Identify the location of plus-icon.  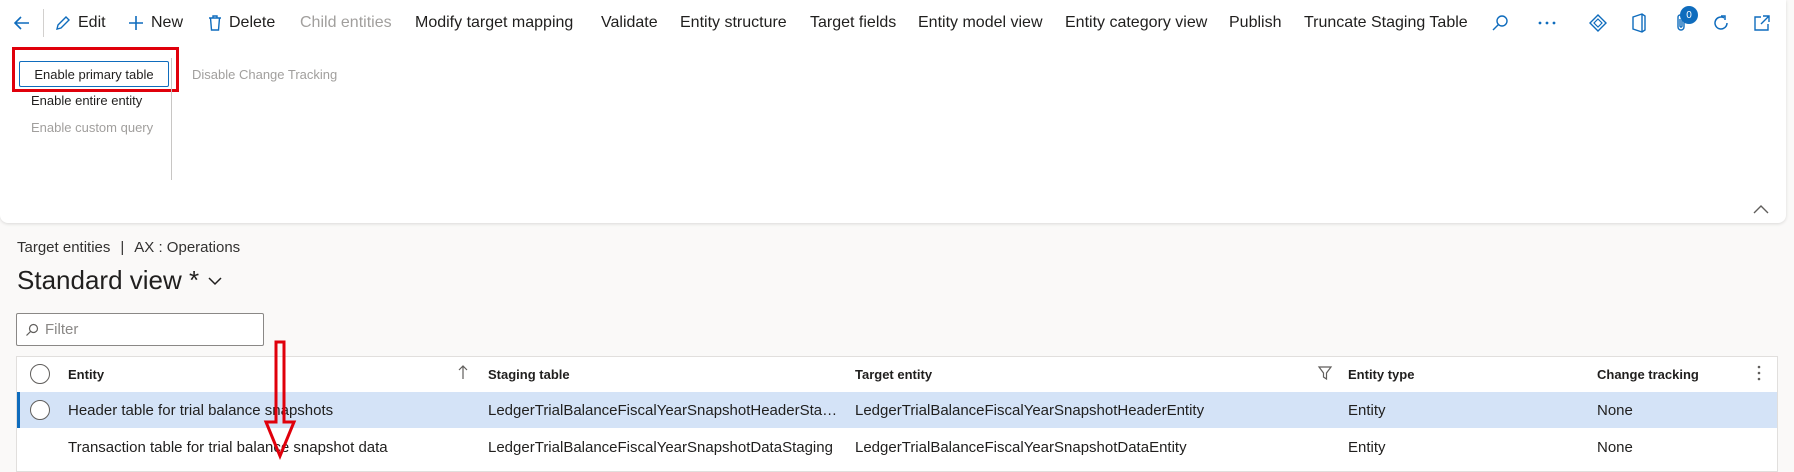
(136, 23).